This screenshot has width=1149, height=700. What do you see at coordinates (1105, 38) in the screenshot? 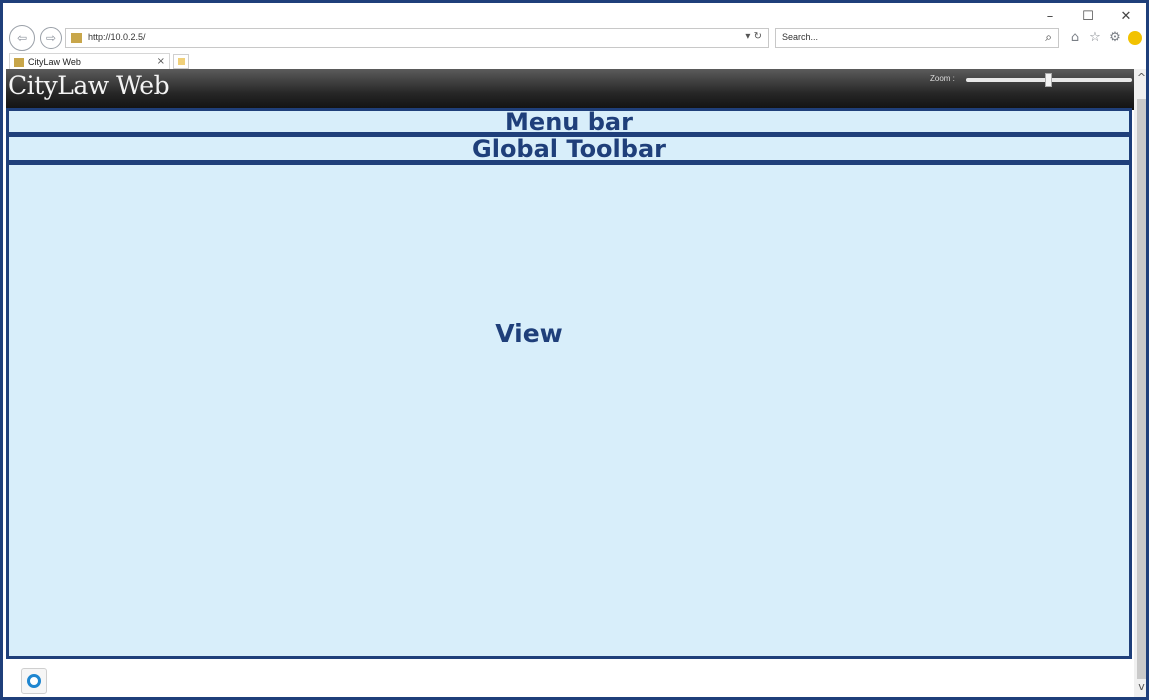
I see `browser-toolbar-icons: ⌂ ☆ ⚙` at bounding box center [1105, 38].